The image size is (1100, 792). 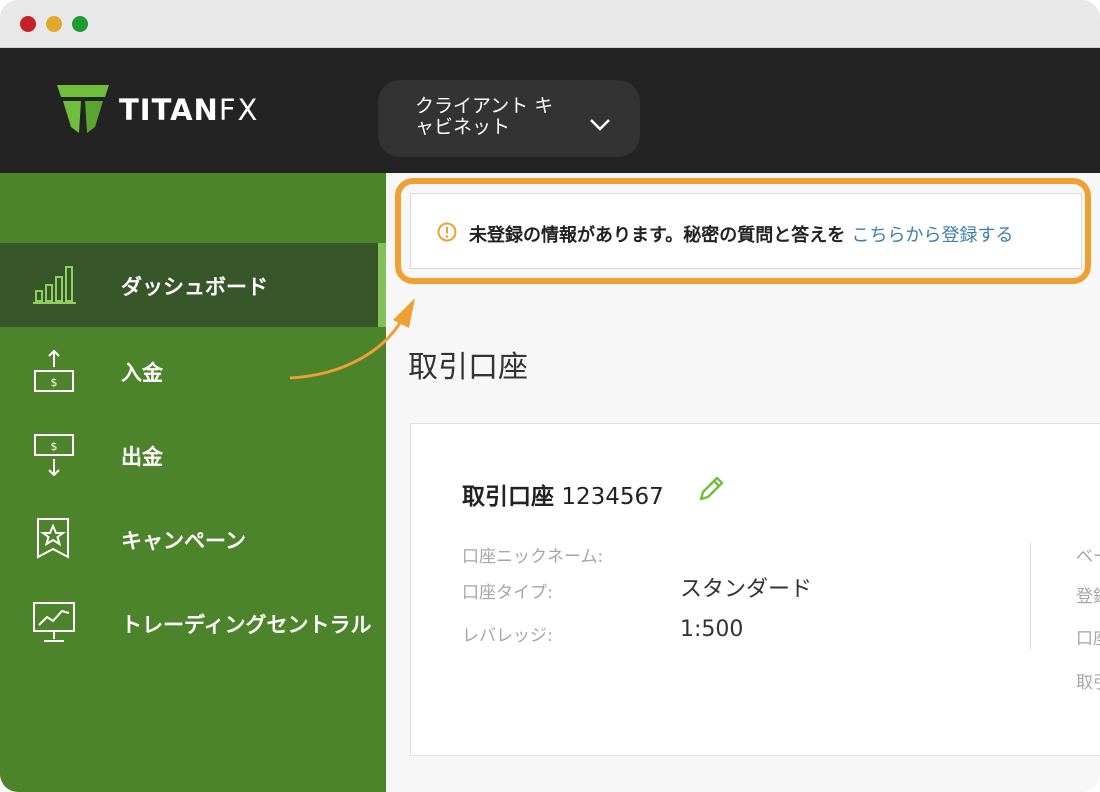 I want to click on sidebar-item-label: 出金, so click(x=142, y=457).